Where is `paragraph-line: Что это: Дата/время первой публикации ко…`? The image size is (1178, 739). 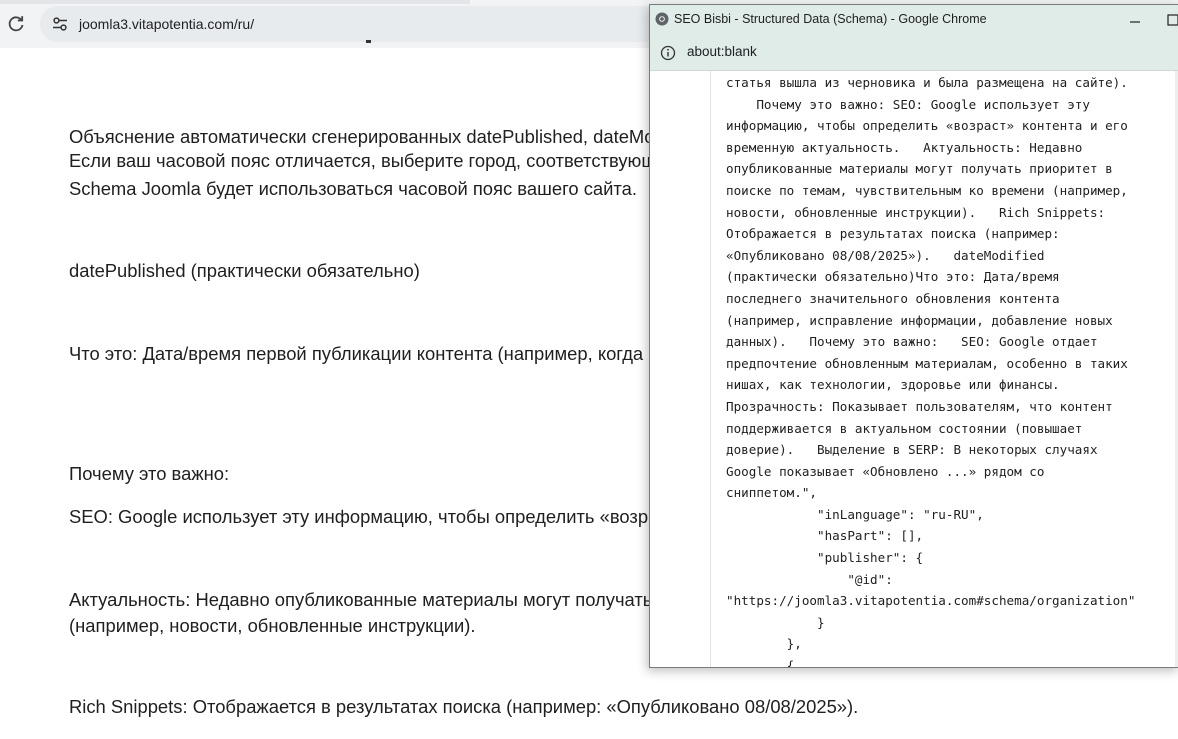
paragraph-line: Что это: Дата/время первой публикации ко… is located at coordinates (356, 353).